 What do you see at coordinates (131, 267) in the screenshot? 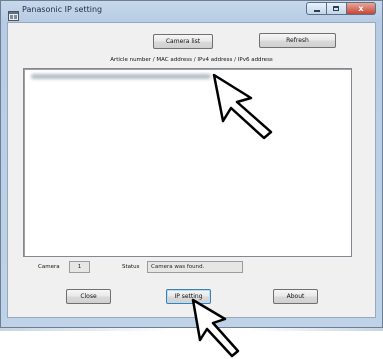
I see `status-label: Status` at bounding box center [131, 267].